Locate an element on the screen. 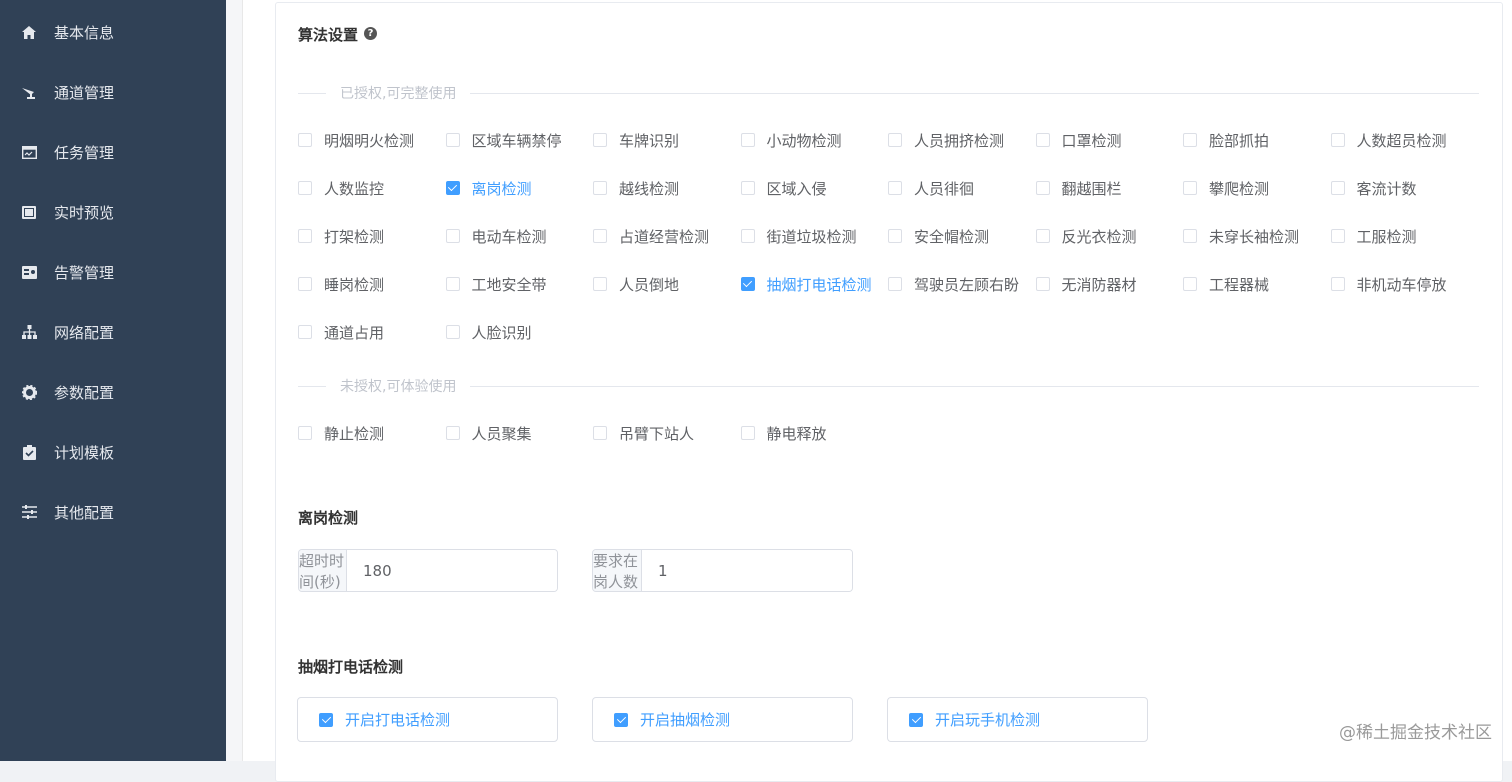 This screenshot has width=1512, height=782. algorithm-checkbox-item: 电动车检测 is located at coordinates (496, 236).